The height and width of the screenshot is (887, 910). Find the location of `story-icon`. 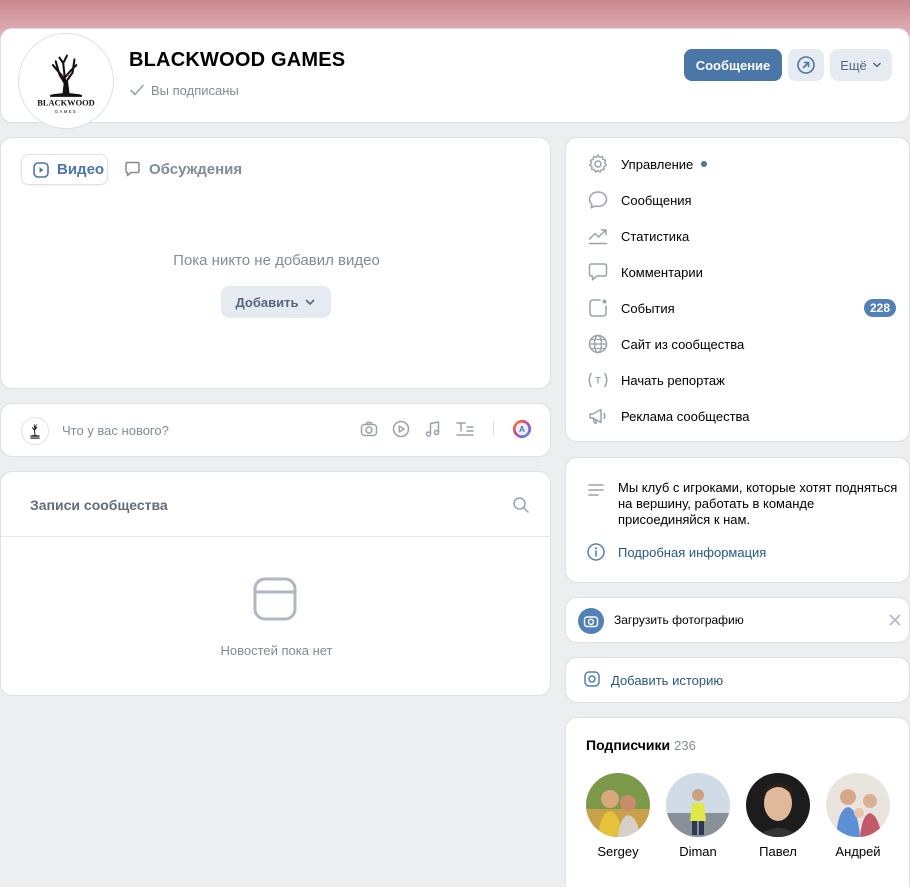

story-icon is located at coordinates (592, 681).